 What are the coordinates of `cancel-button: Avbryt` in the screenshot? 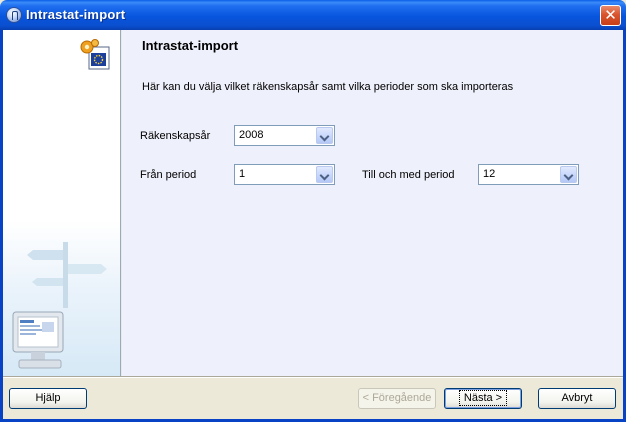 It's located at (577, 398).